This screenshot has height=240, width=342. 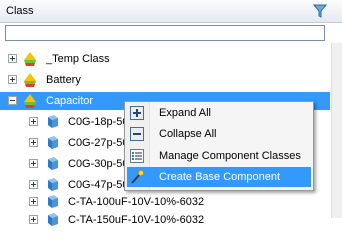 I want to click on collapse-icon, so click(x=12, y=100).